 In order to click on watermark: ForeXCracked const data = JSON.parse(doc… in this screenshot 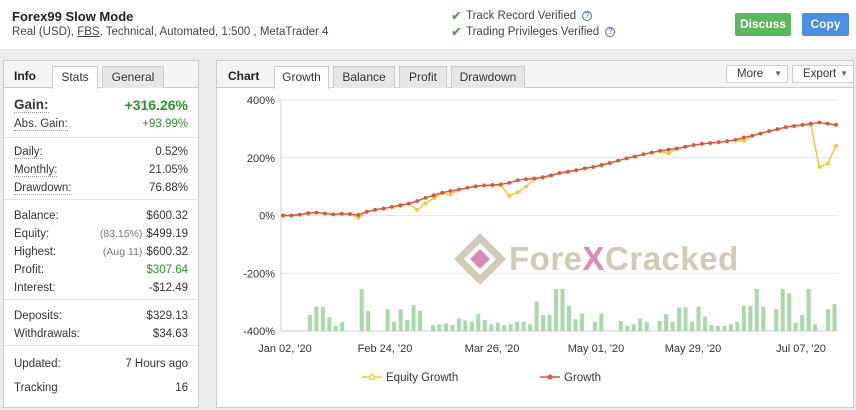, I will do `click(595, 259)`.